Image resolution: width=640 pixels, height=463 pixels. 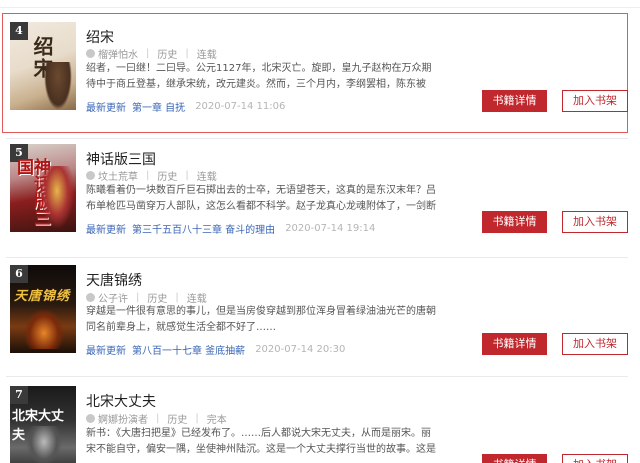 What do you see at coordinates (100, 37) in the screenshot?
I see `book-title: 绍宋` at bounding box center [100, 37].